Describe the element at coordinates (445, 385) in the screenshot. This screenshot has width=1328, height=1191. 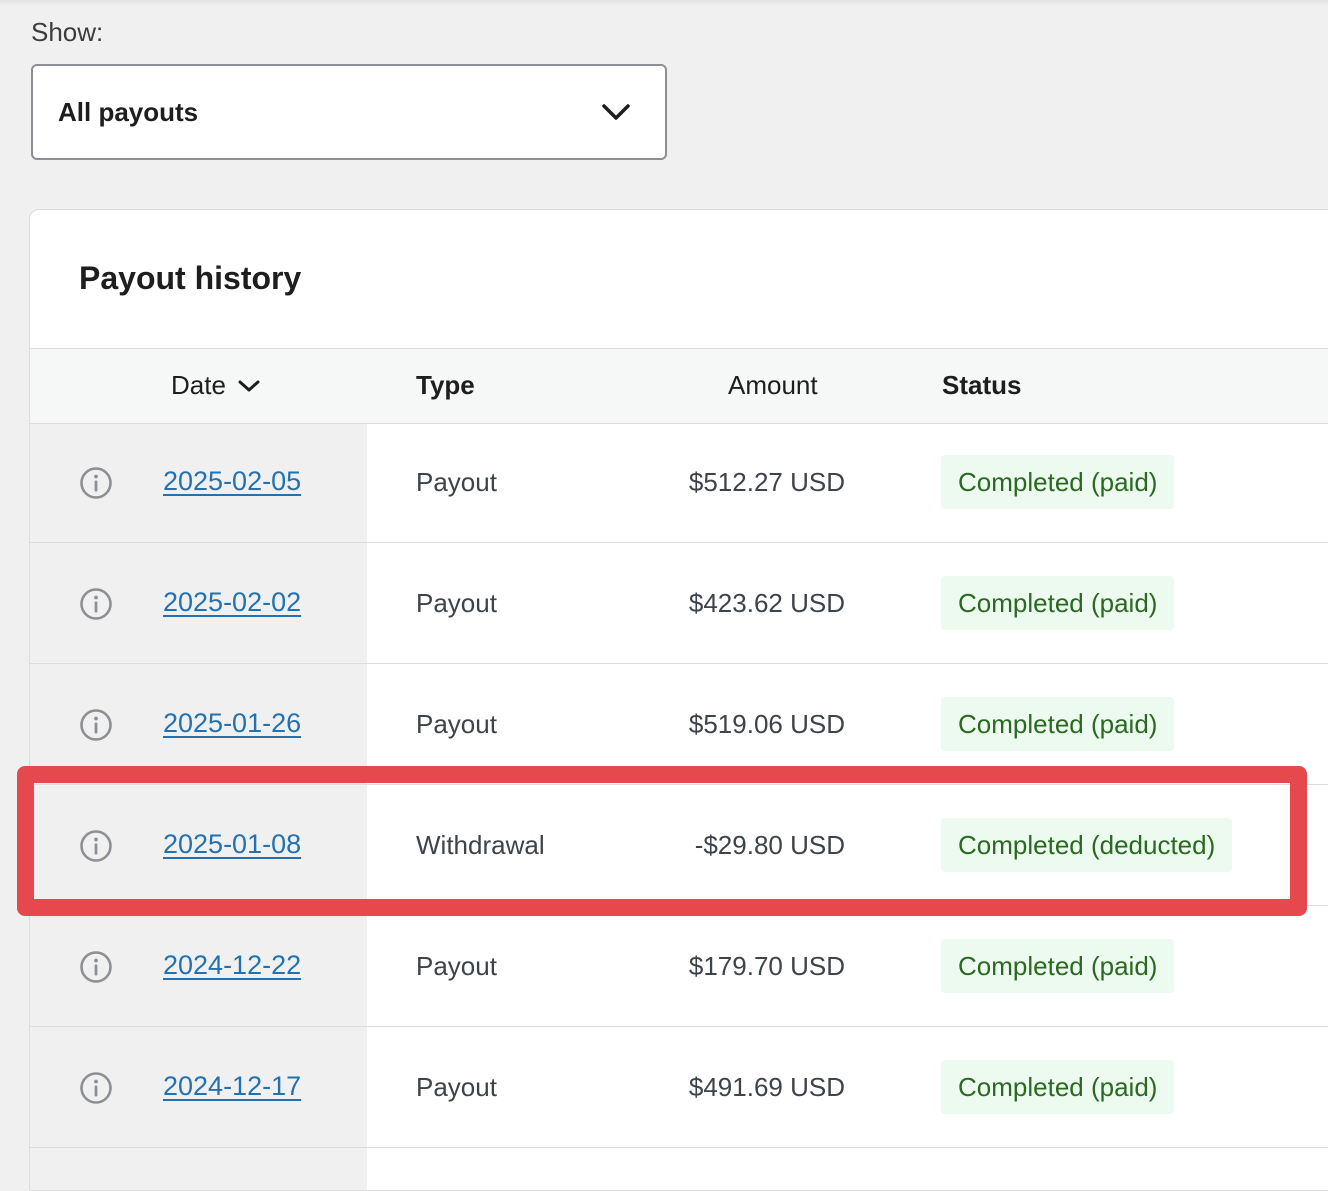
I see `column-header-type: Type` at that location.